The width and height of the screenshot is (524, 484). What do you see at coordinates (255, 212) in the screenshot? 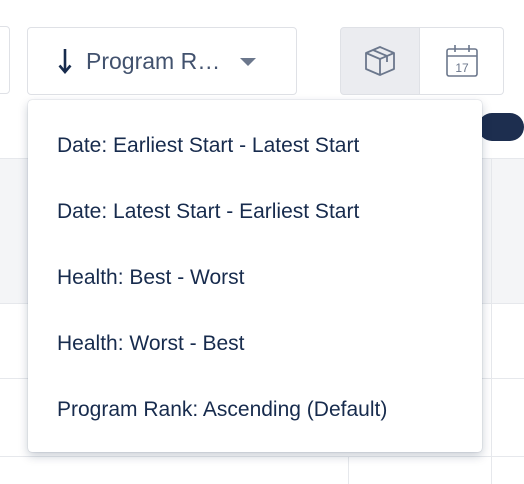
I see `sort-option-date-latest-earliest: Date: Latest Start - Earliest Start` at bounding box center [255, 212].